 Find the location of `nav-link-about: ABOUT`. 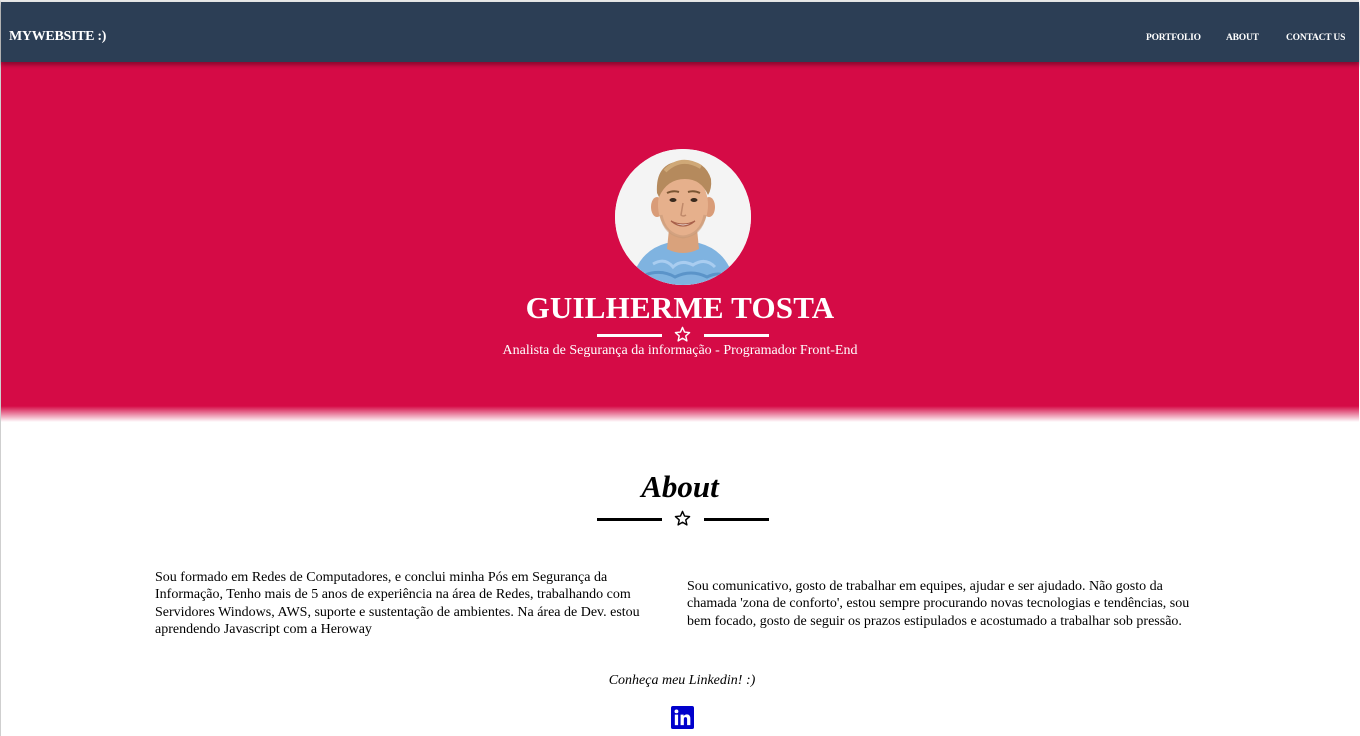

nav-link-about: ABOUT is located at coordinates (1242, 38).